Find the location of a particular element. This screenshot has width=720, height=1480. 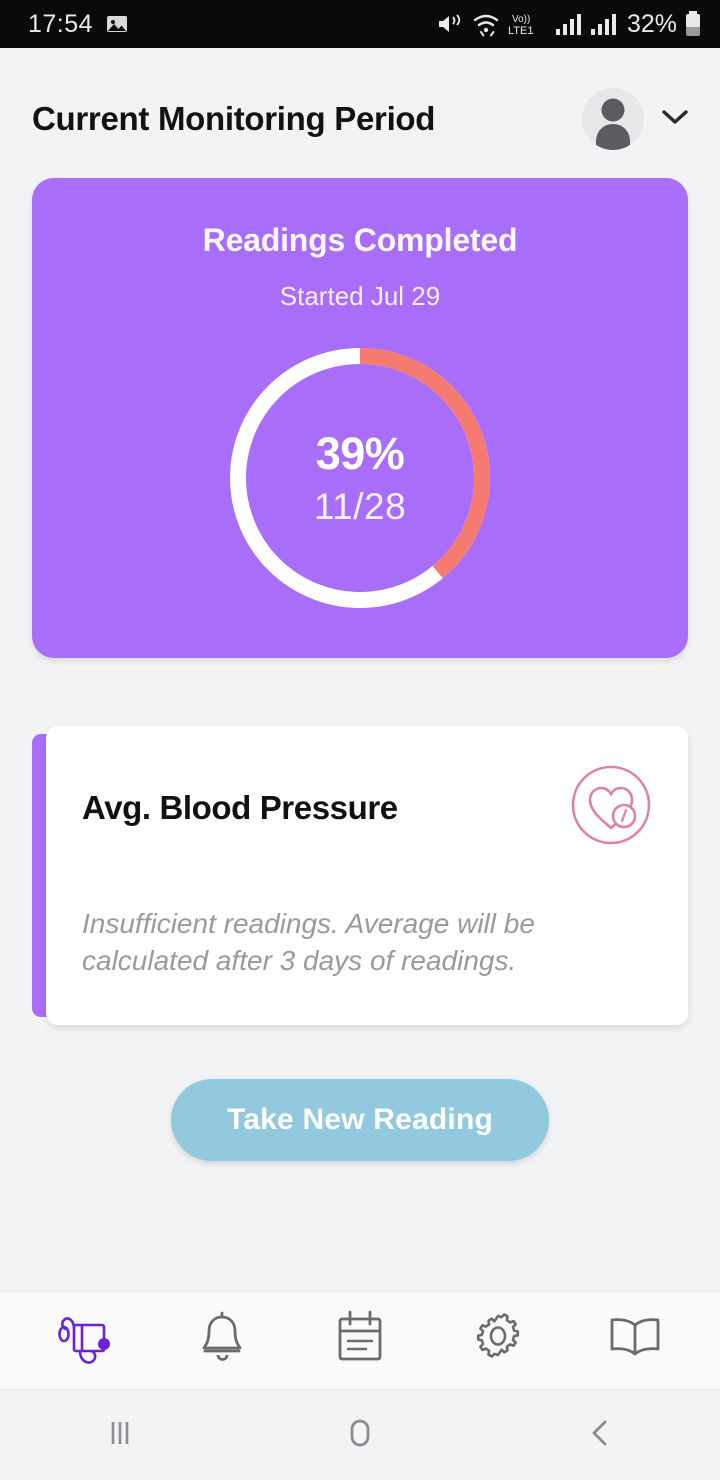

open-book-icon is located at coordinates (635, 1340).